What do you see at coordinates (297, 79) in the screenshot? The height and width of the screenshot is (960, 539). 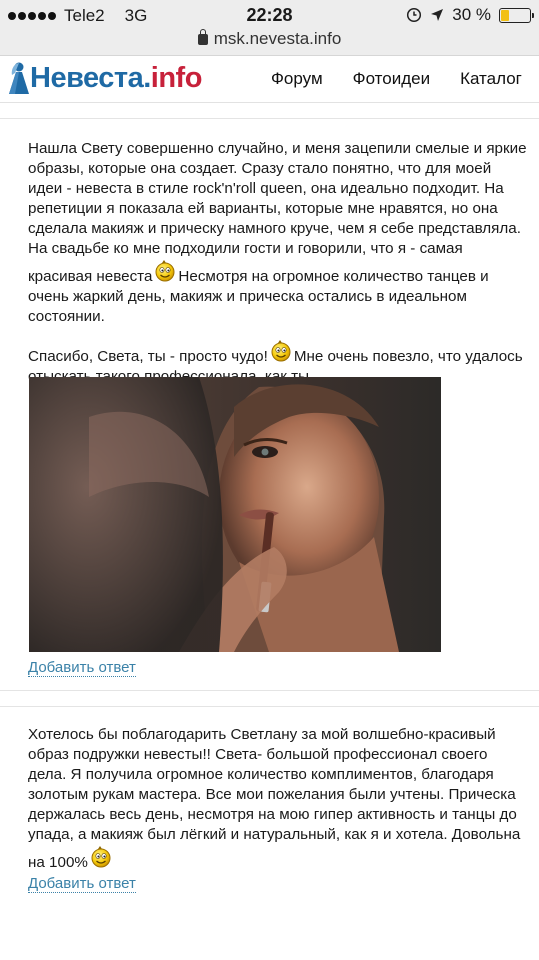 I see `nav-forum: Форум` at bounding box center [297, 79].